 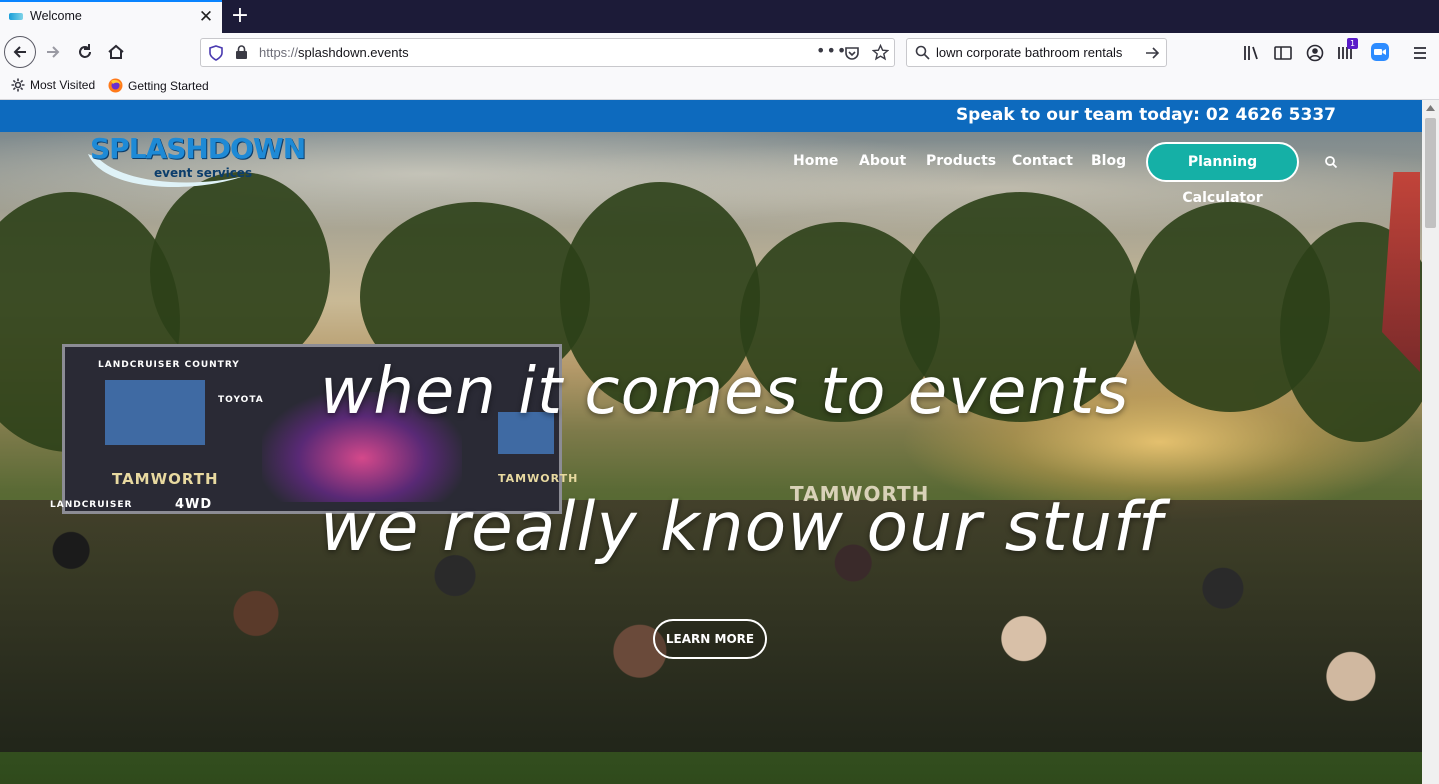 What do you see at coordinates (1420, 53) in the screenshot?
I see `menu-hamburger-icon` at bounding box center [1420, 53].